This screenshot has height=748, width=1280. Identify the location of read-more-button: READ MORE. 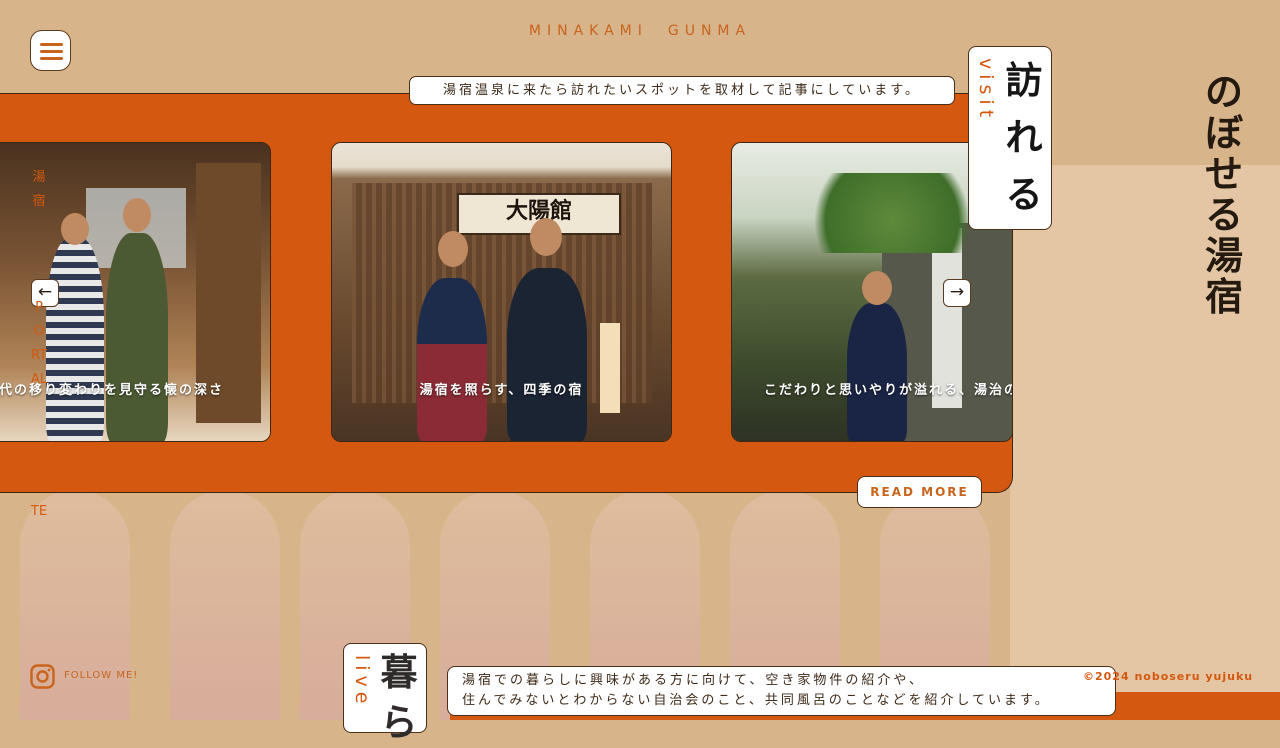
(919, 492).